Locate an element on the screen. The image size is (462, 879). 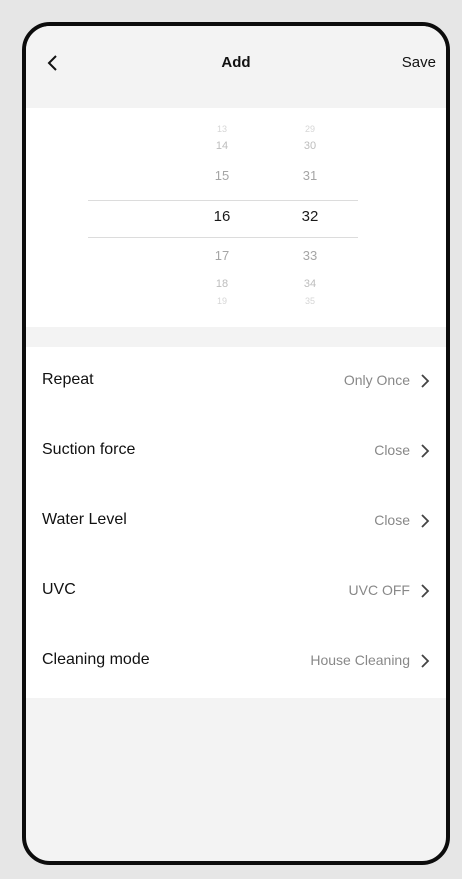
minute-option: 31 is located at coordinates (310, 175).